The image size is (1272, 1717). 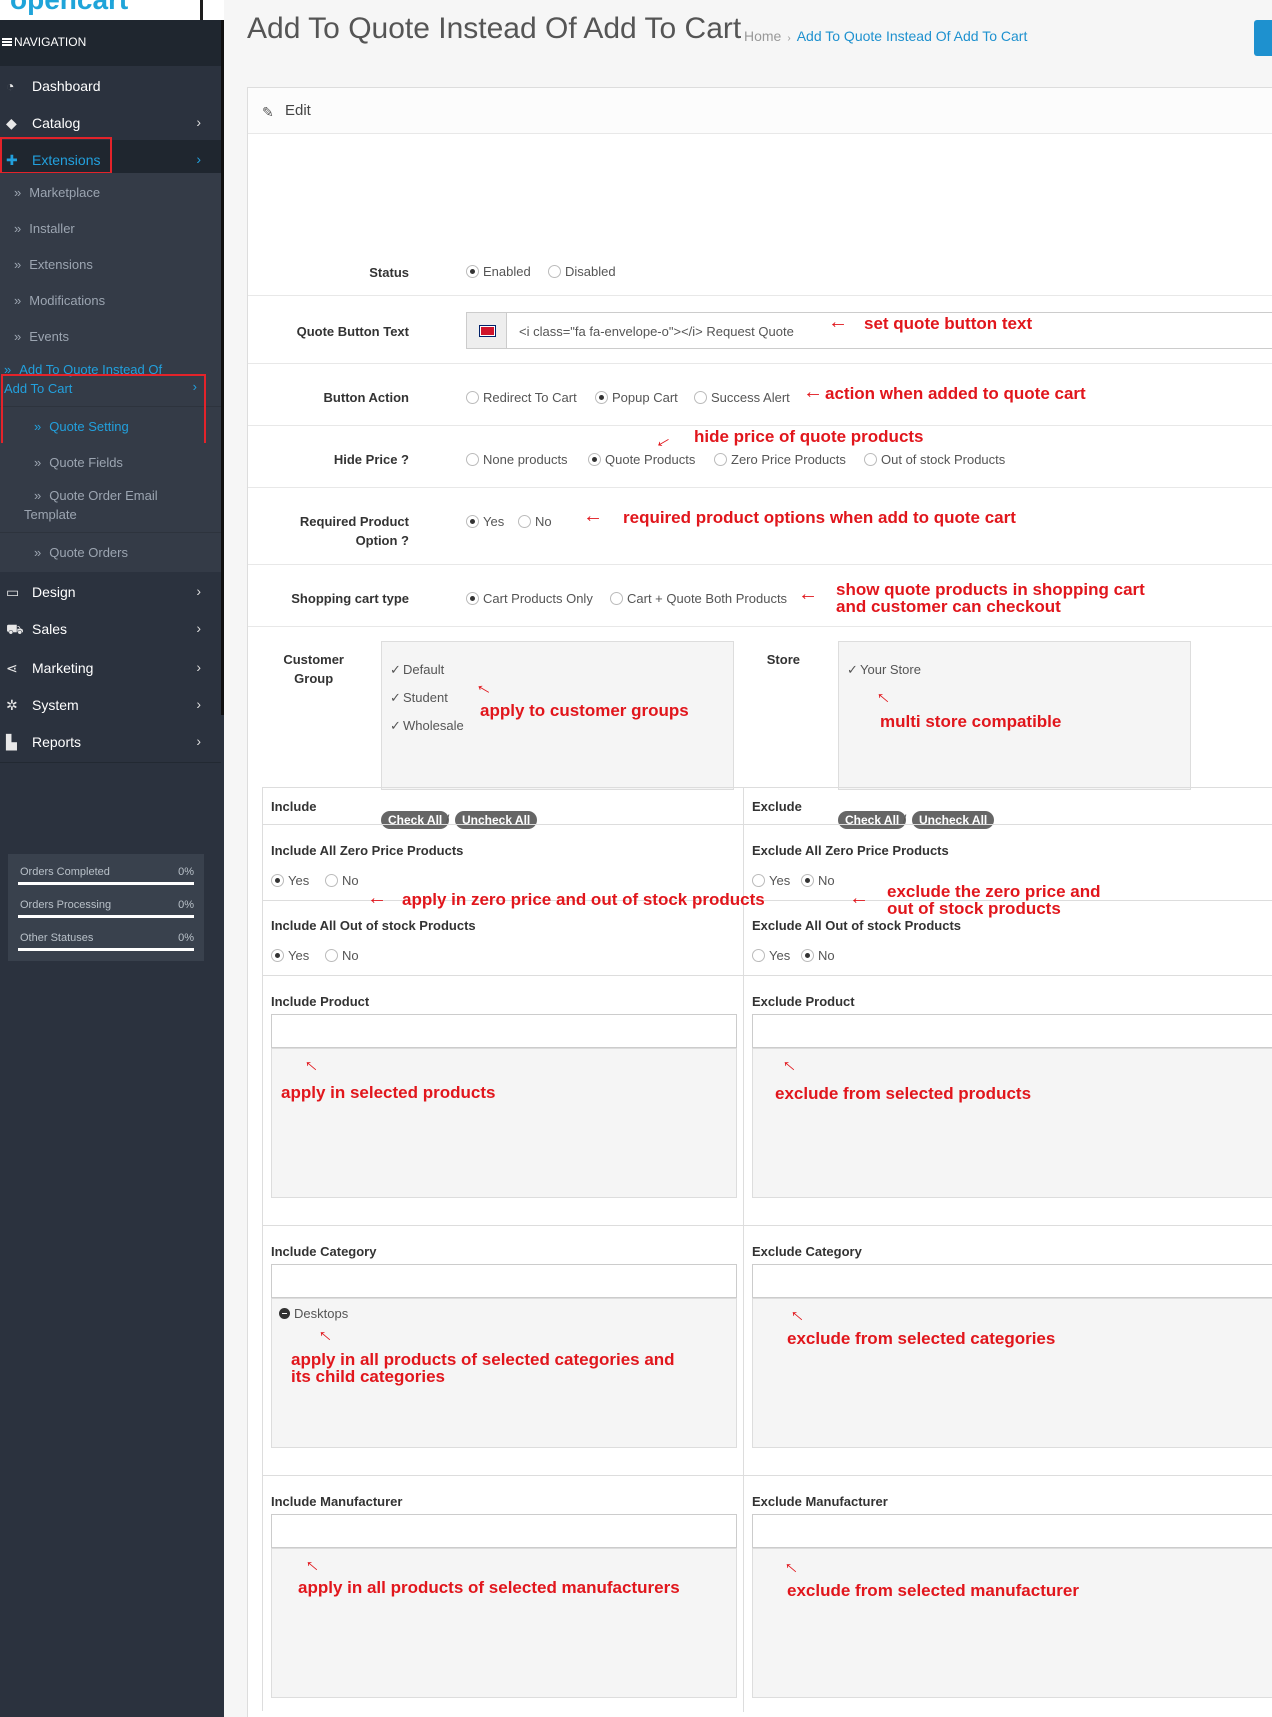 What do you see at coordinates (110, 506) in the screenshot?
I see `sidebar-subitem-email-template: Quote Order Email Template` at bounding box center [110, 506].